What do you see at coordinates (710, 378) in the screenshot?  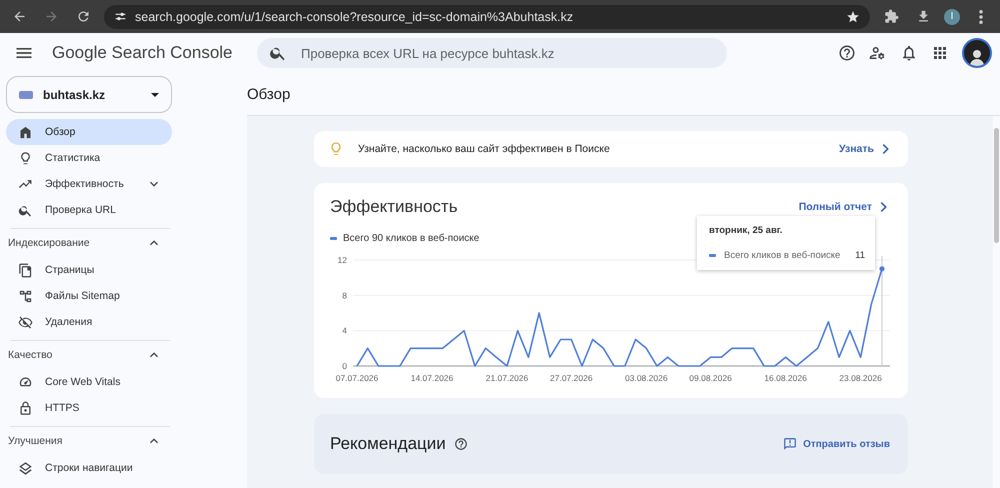 I see `x-tick-label: 09.08.2026` at bounding box center [710, 378].